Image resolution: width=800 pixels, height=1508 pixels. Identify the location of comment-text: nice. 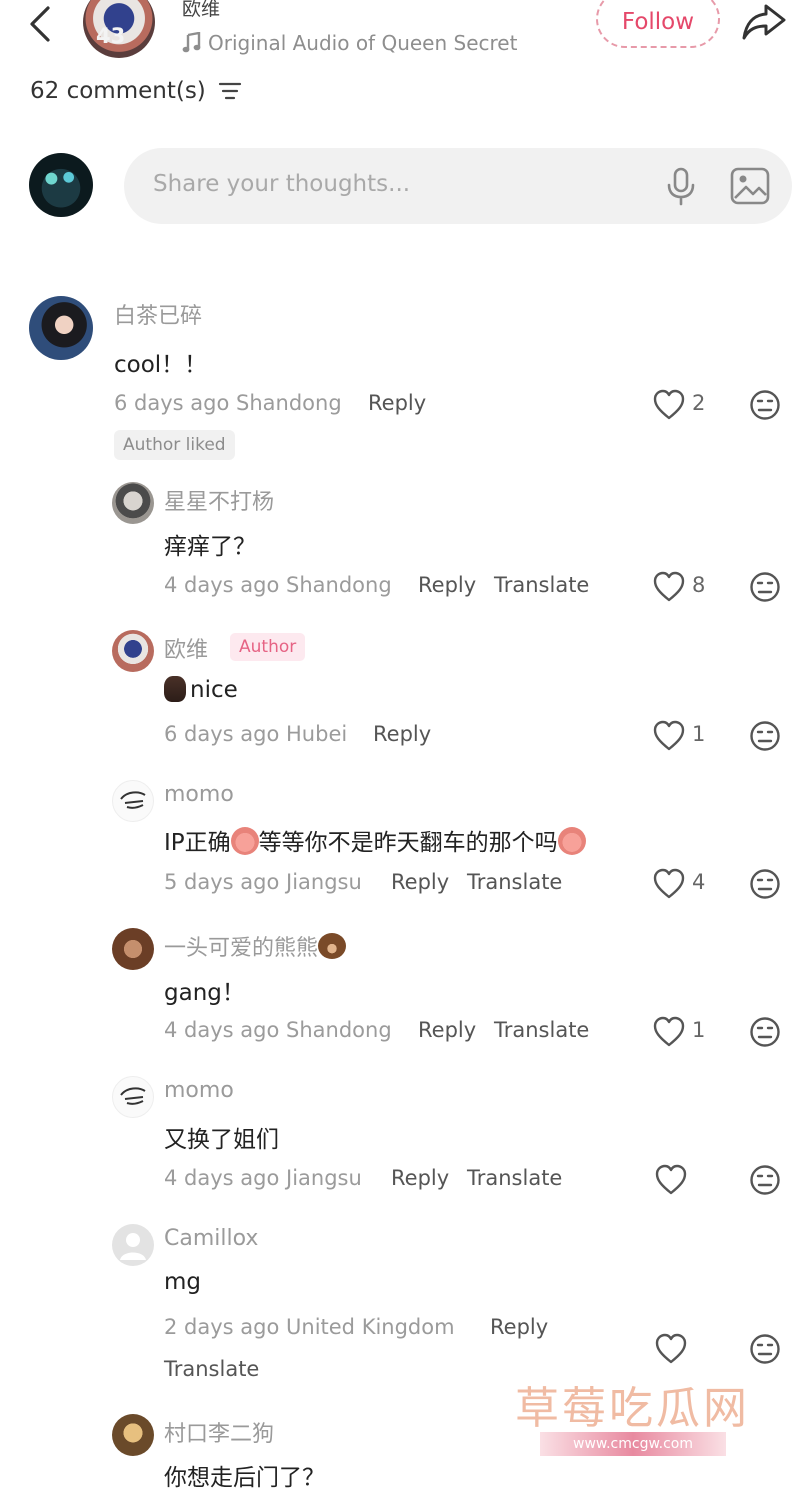
(201, 689).